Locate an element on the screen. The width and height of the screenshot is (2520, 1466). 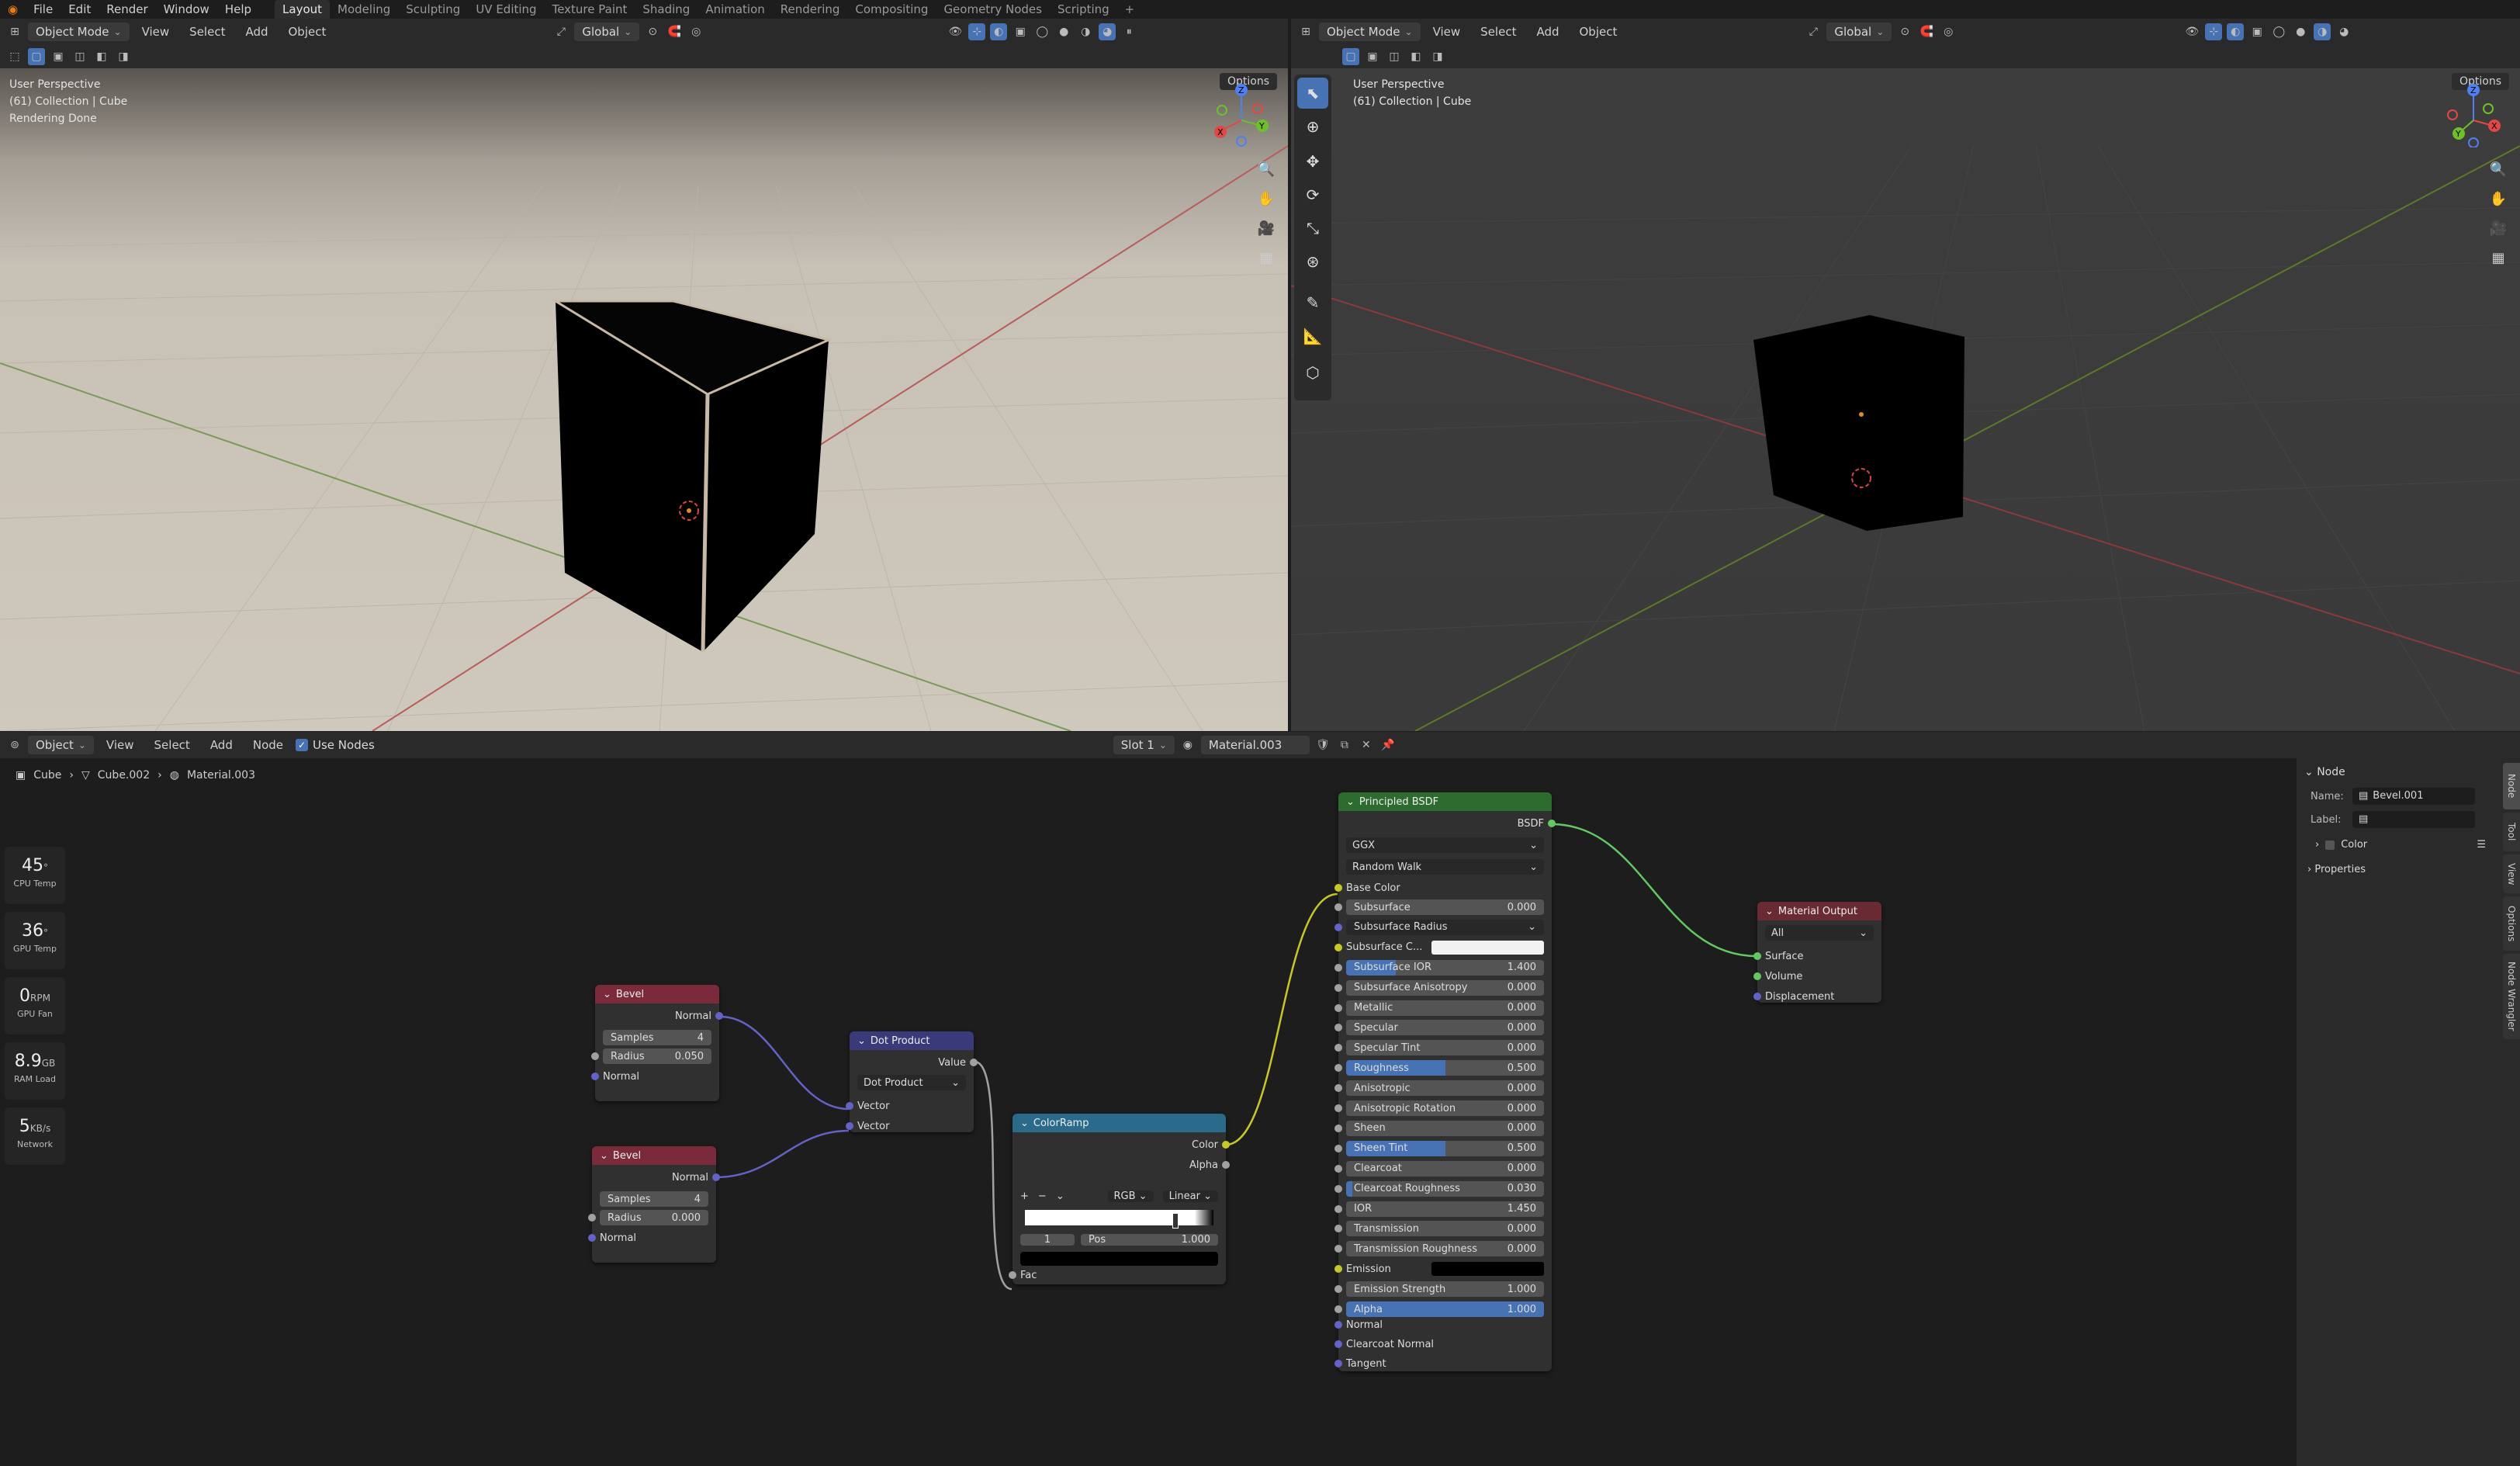
right-menu-select: Select is located at coordinates (1498, 32).